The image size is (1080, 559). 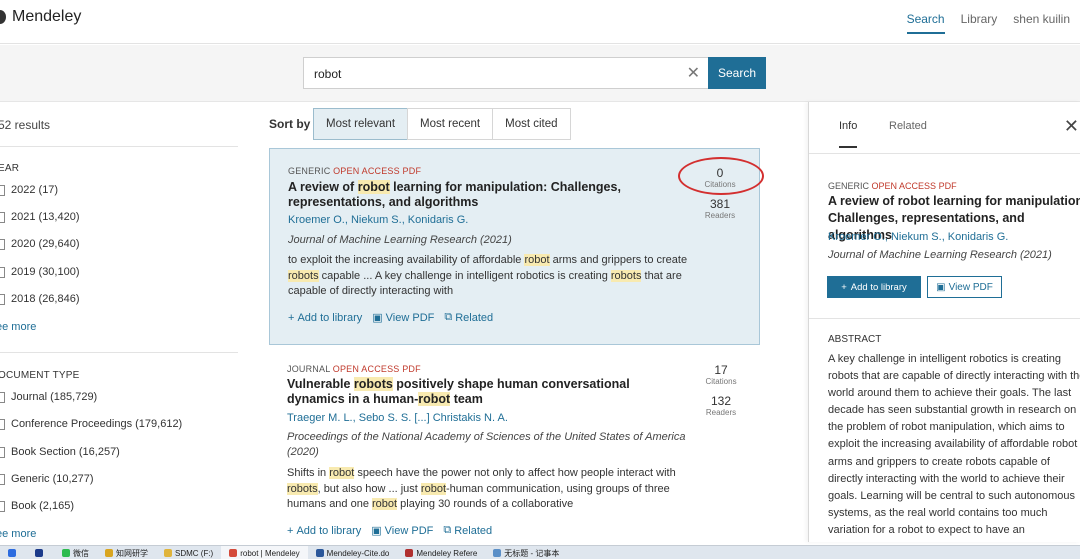 I want to click on search-box: ✕, so click(x=506, y=73).